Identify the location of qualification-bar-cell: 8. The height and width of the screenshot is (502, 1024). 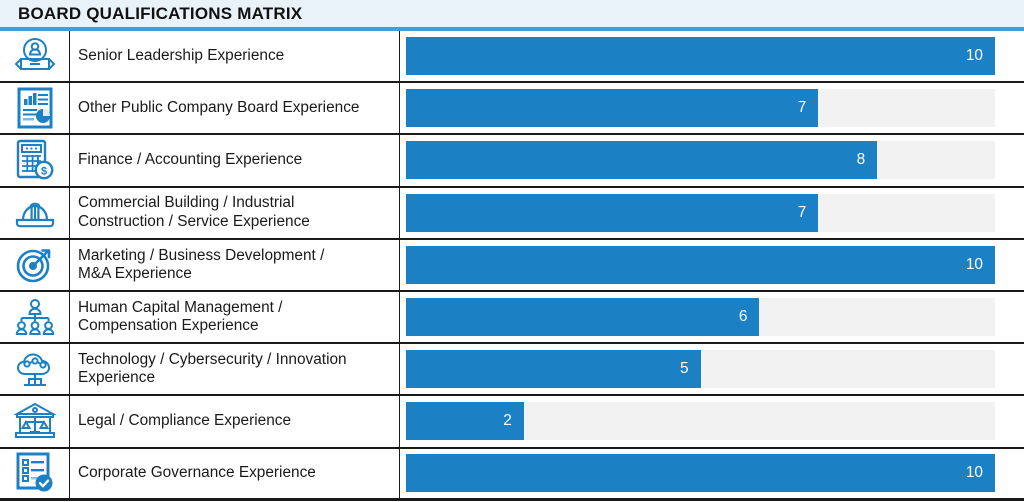
(712, 160).